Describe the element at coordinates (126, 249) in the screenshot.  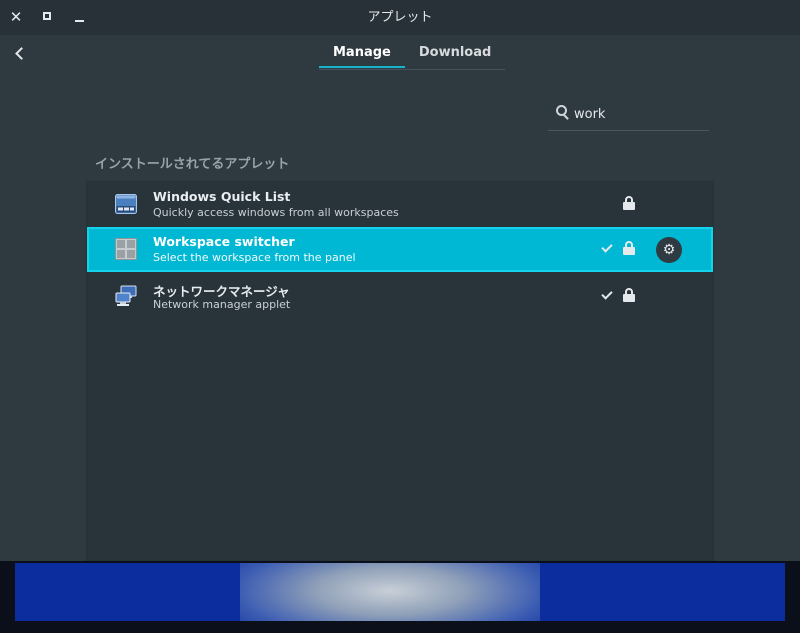
I see `workspace-grid-icon` at that location.